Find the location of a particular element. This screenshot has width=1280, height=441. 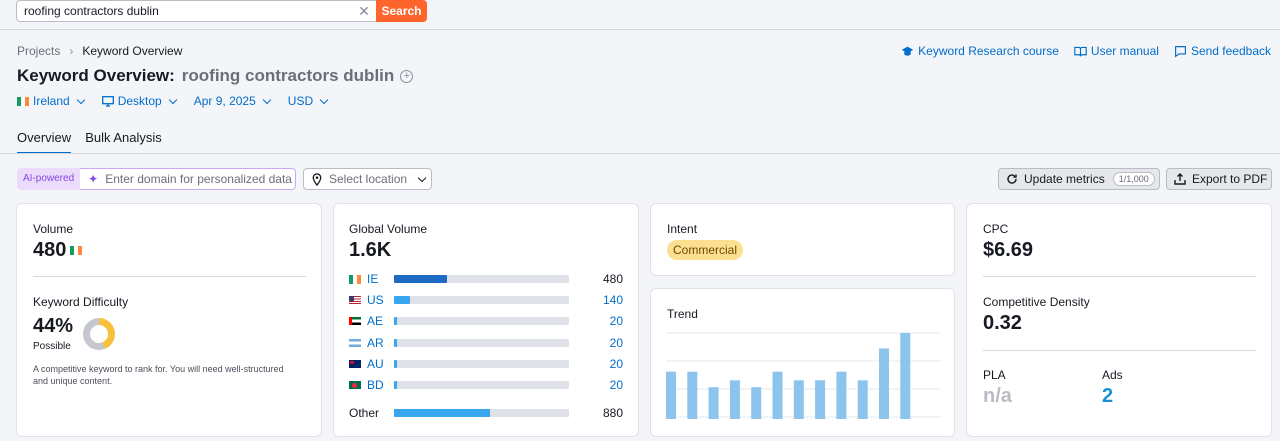

ae-flag-icon is located at coordinates (355, 321).